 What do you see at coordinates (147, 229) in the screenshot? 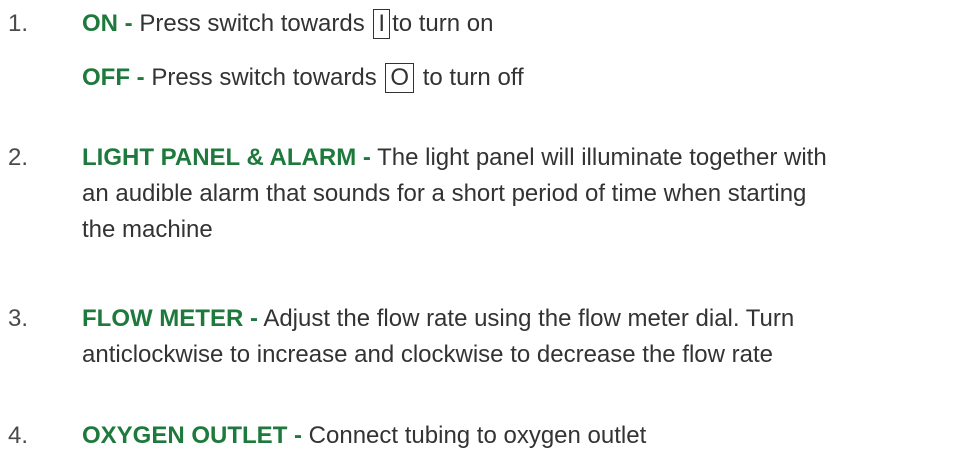
I see `item-line: the machine` at bounding box center [147, 229].